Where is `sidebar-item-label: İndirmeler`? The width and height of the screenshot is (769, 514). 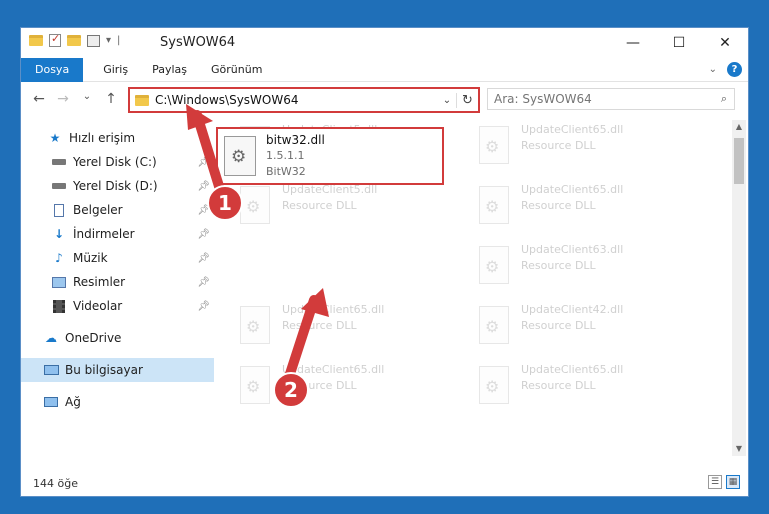
sidebar-item-label: İndirmeler is located at coordinates (104, 234).